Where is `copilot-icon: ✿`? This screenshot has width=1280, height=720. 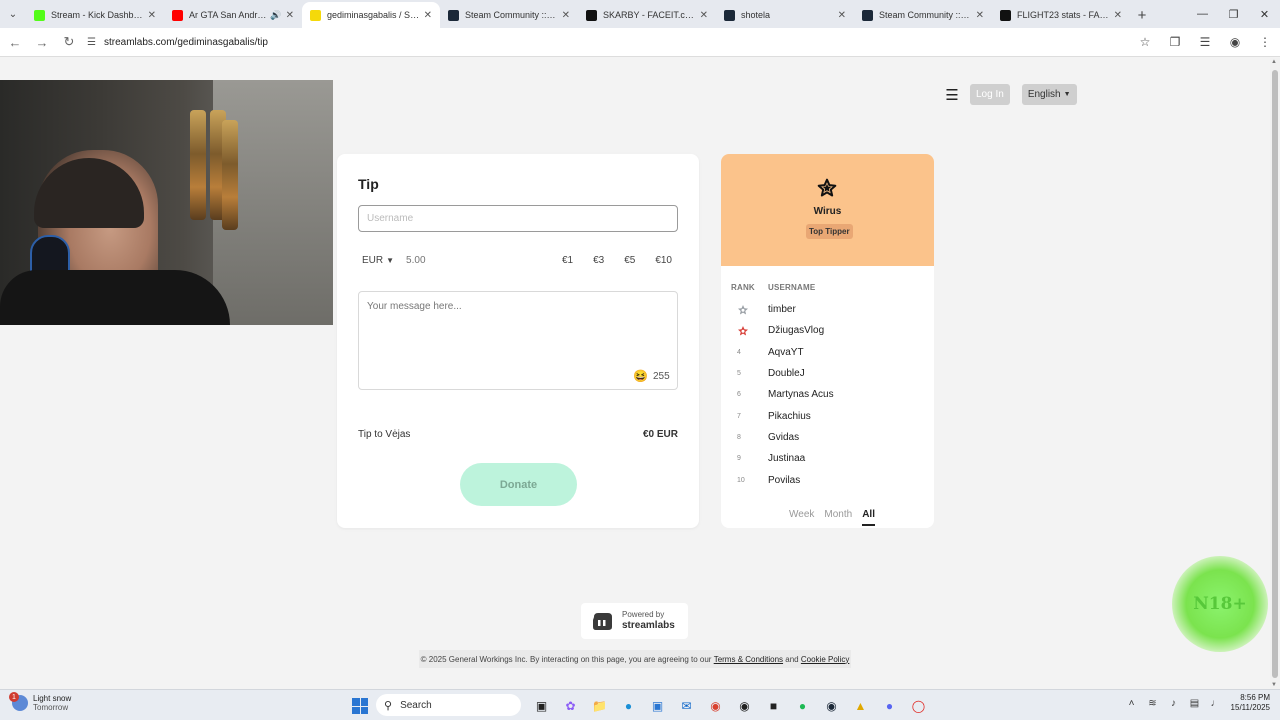
copilot-icon: ✿ is located at coordinates (570, 706).